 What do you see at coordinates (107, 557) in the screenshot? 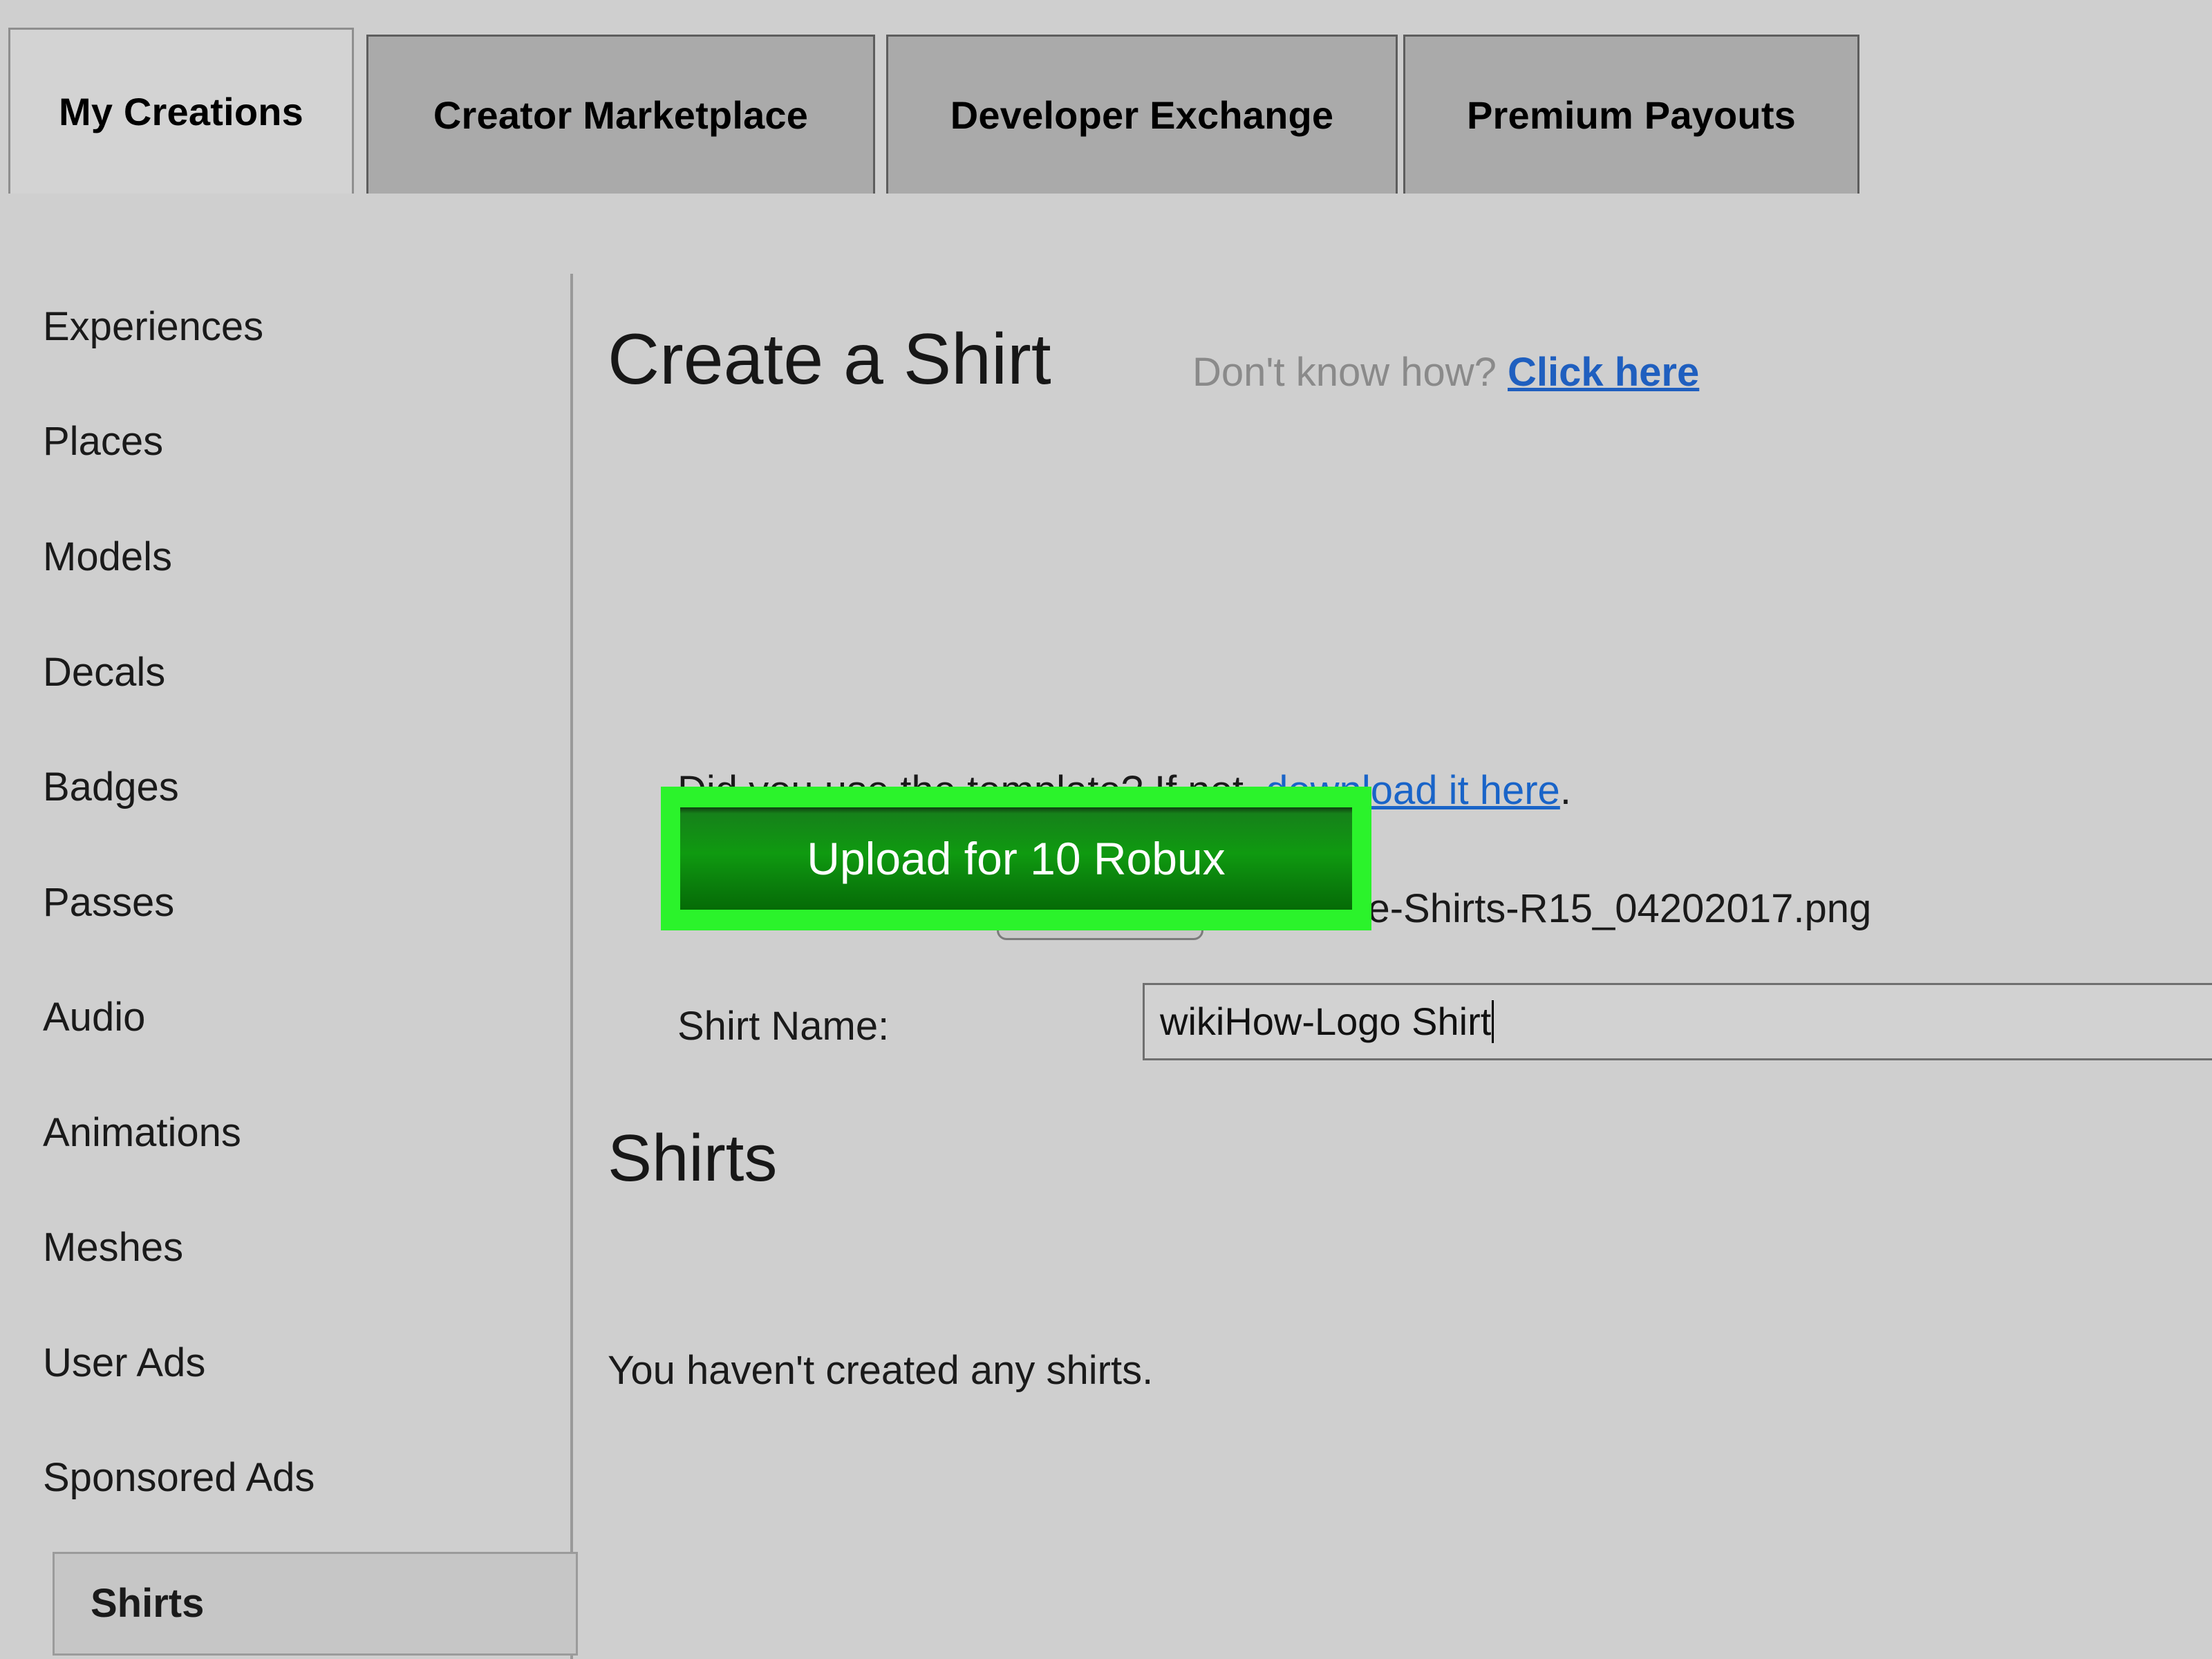
I see `sidebar-item-models: Models` at bounding box center [107, 557].